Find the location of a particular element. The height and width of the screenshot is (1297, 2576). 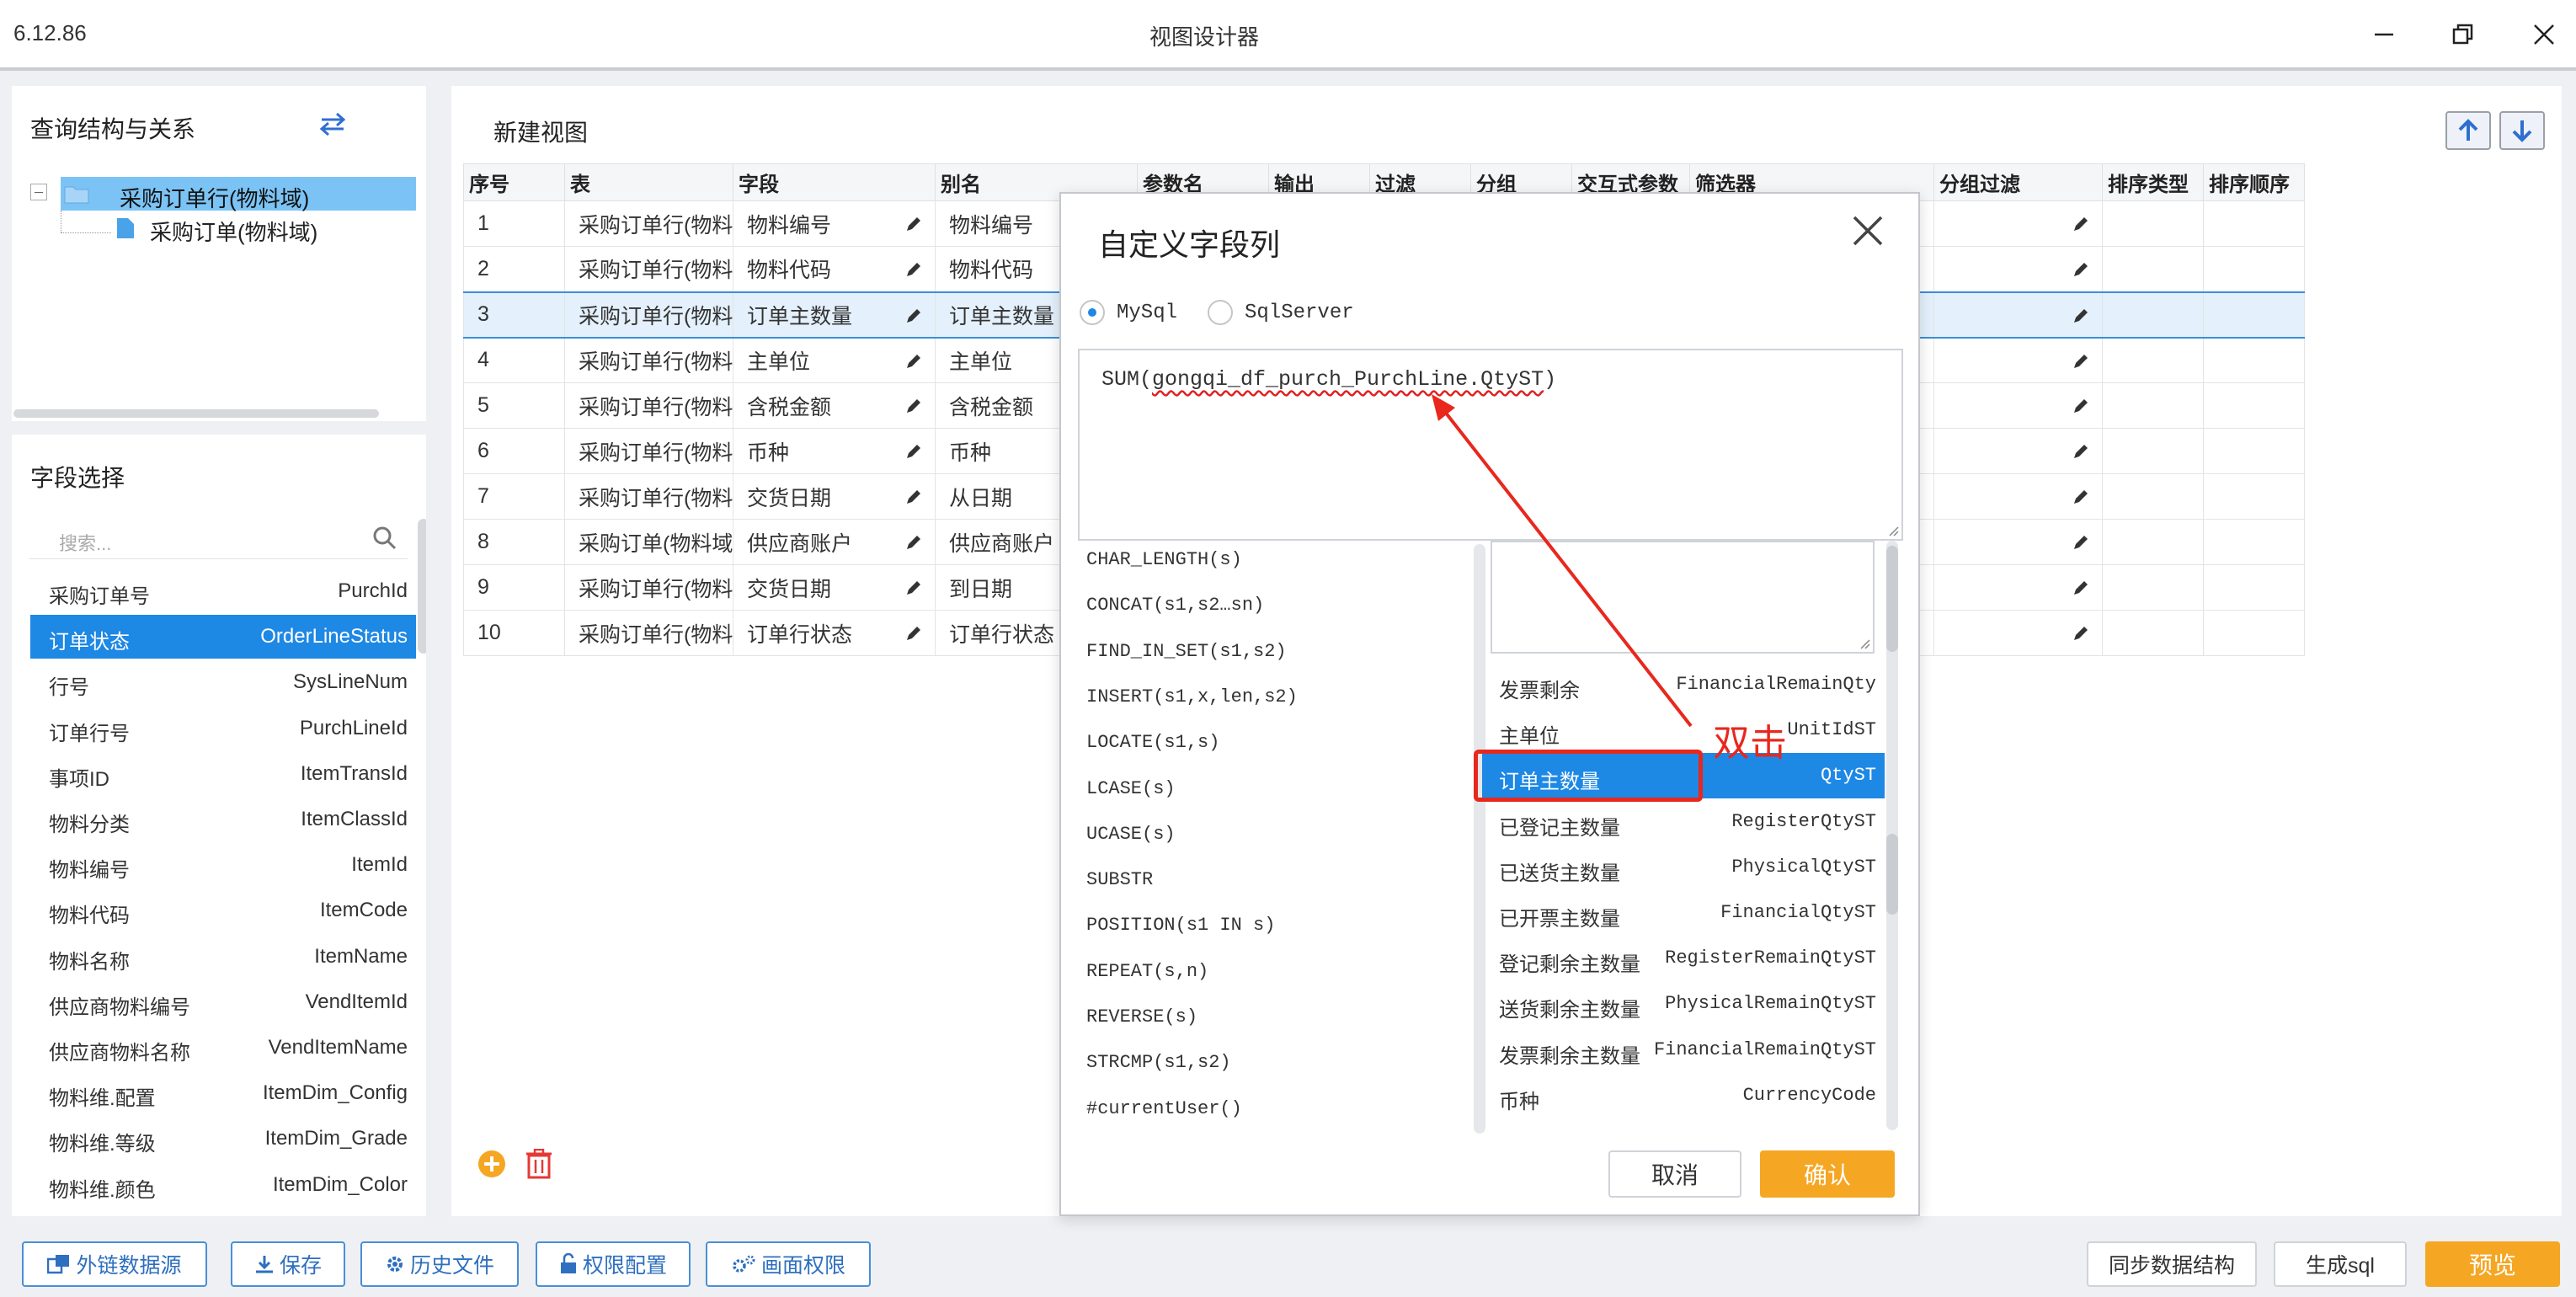

cancel-button: 取消 is located at coordinates (1674, 1174).